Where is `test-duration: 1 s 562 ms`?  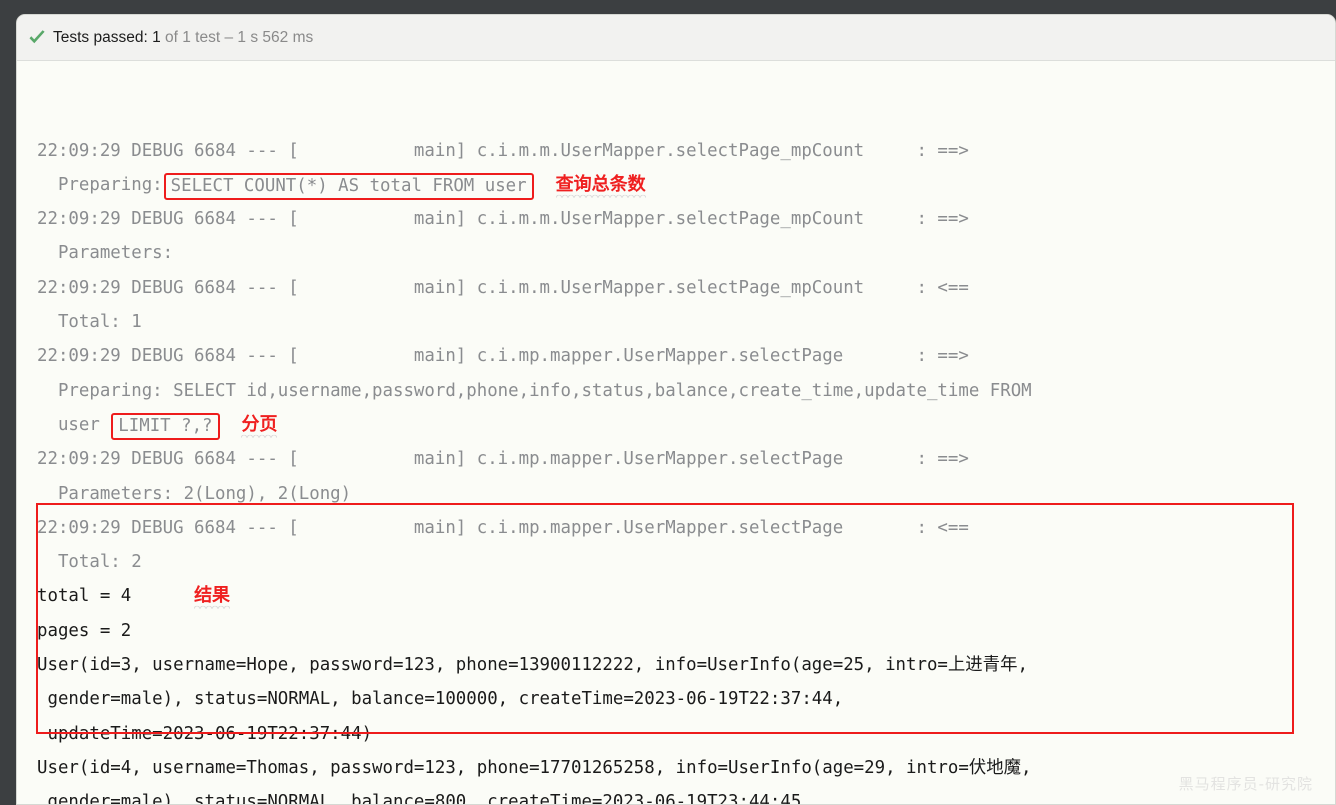
test-duration: 1 s 562 ms is located at coordinates (273, 37).